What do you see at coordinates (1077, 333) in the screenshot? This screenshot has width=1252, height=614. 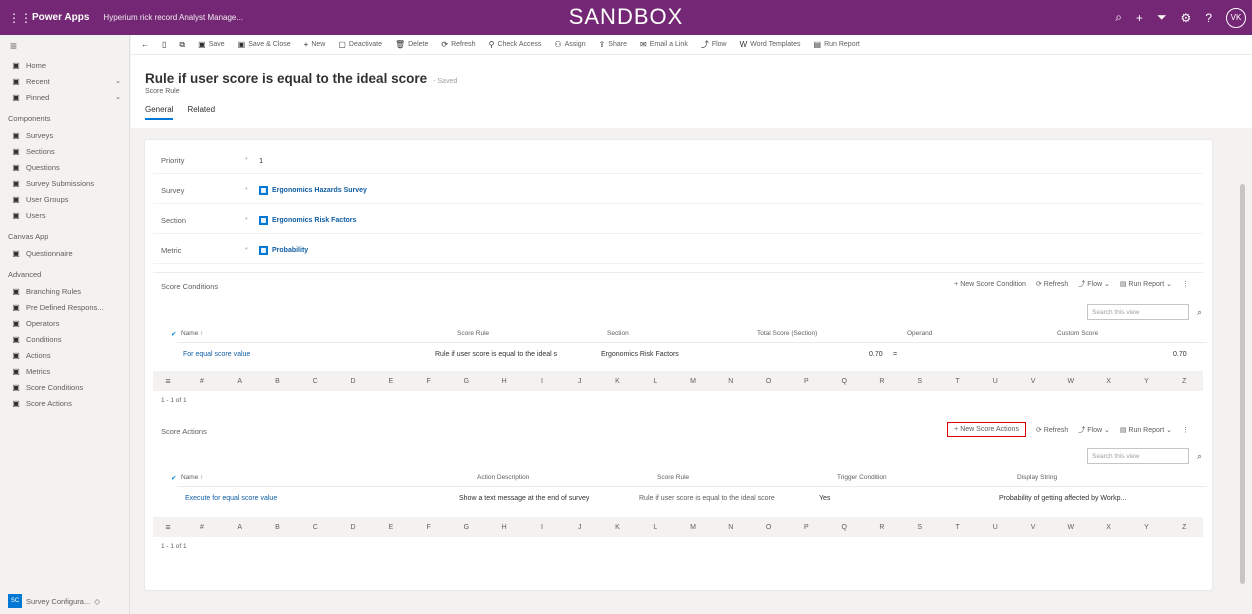 I see `column-header-custom-score: Custom Score` at bounding box center [1077, 333].